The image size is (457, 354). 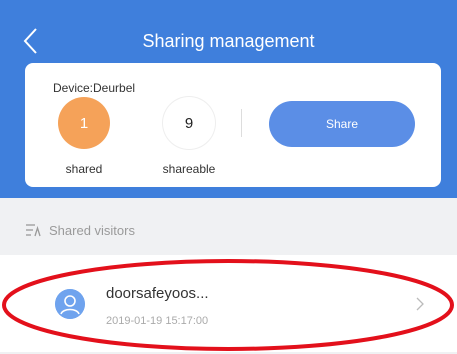 I want to click on avatar, so click(x=70, y=304).